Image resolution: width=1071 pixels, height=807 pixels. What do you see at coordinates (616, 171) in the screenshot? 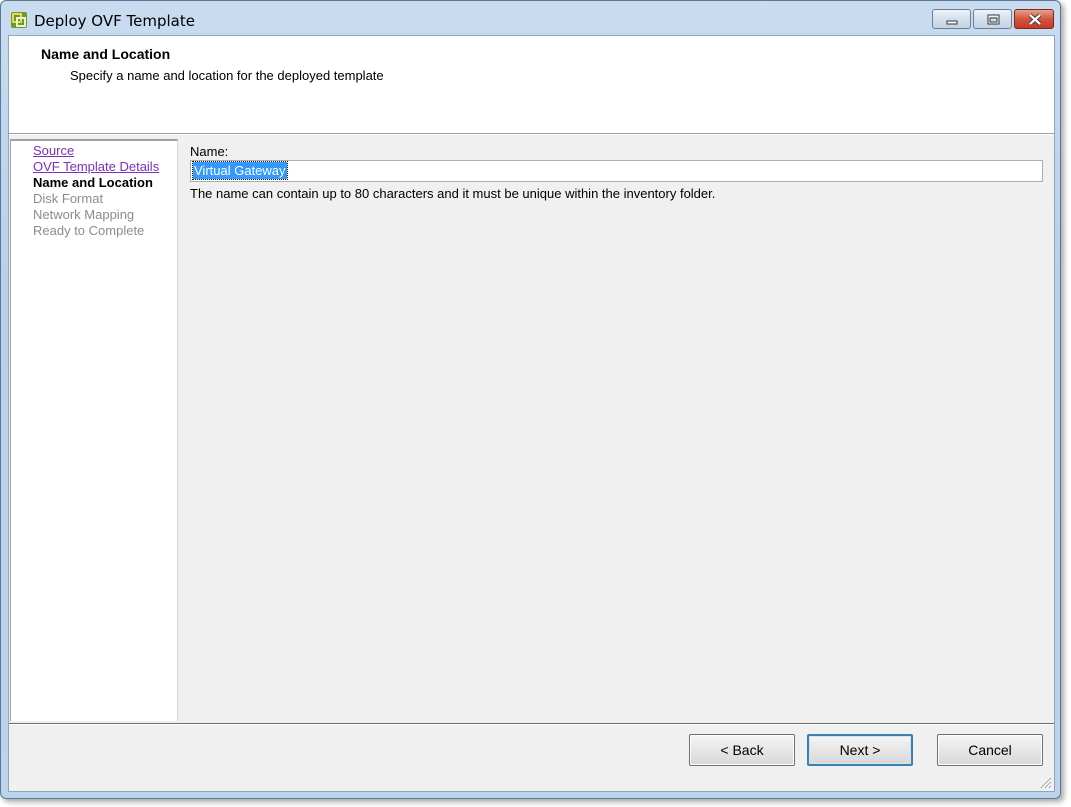
I see `name-input: Virtual Gateway` at bounding box center [616, 171].